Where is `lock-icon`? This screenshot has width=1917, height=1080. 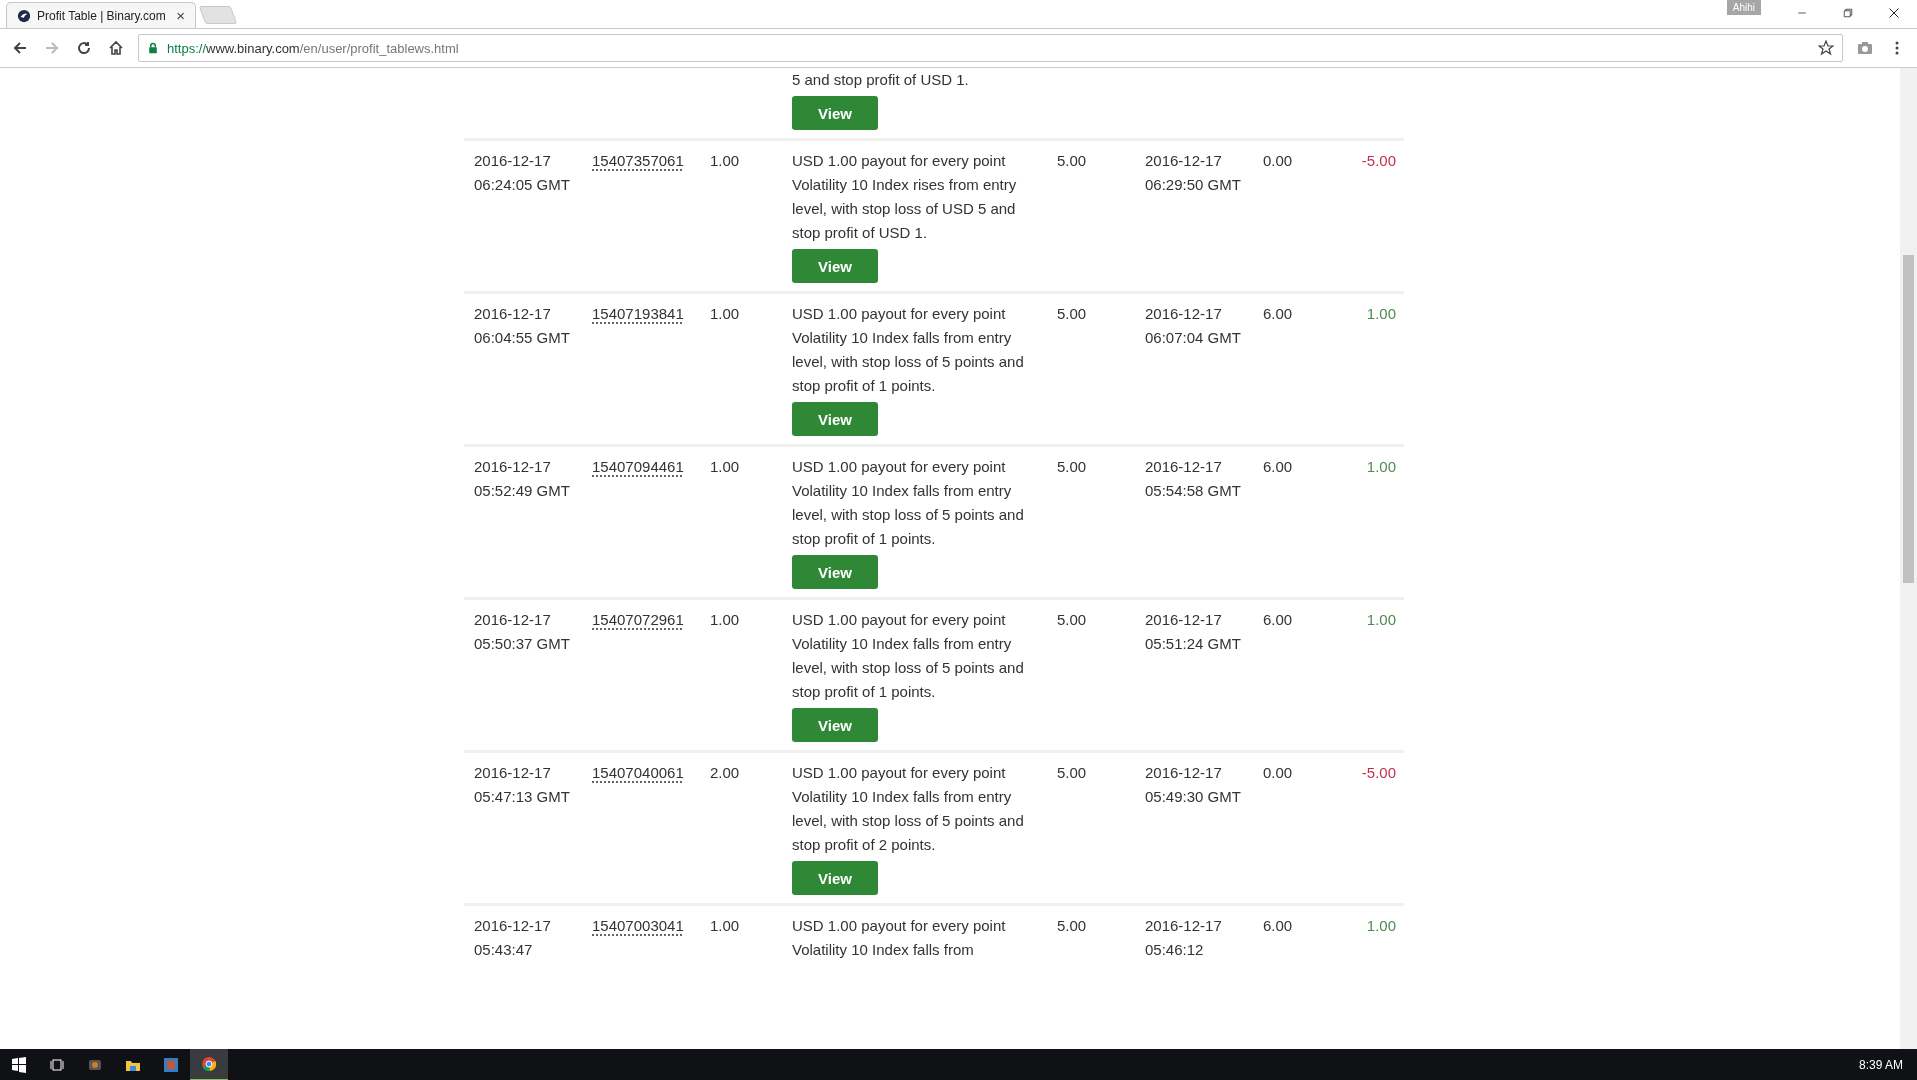
lock-icon is located at coordinates (153, 48).